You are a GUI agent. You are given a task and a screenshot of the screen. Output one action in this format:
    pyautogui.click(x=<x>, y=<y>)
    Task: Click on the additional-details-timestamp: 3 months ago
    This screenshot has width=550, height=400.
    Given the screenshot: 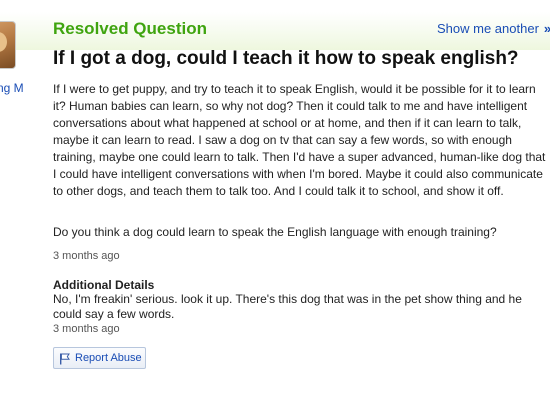 What is the action you would take?
    pyautogui.click(x=86, y=329)
    